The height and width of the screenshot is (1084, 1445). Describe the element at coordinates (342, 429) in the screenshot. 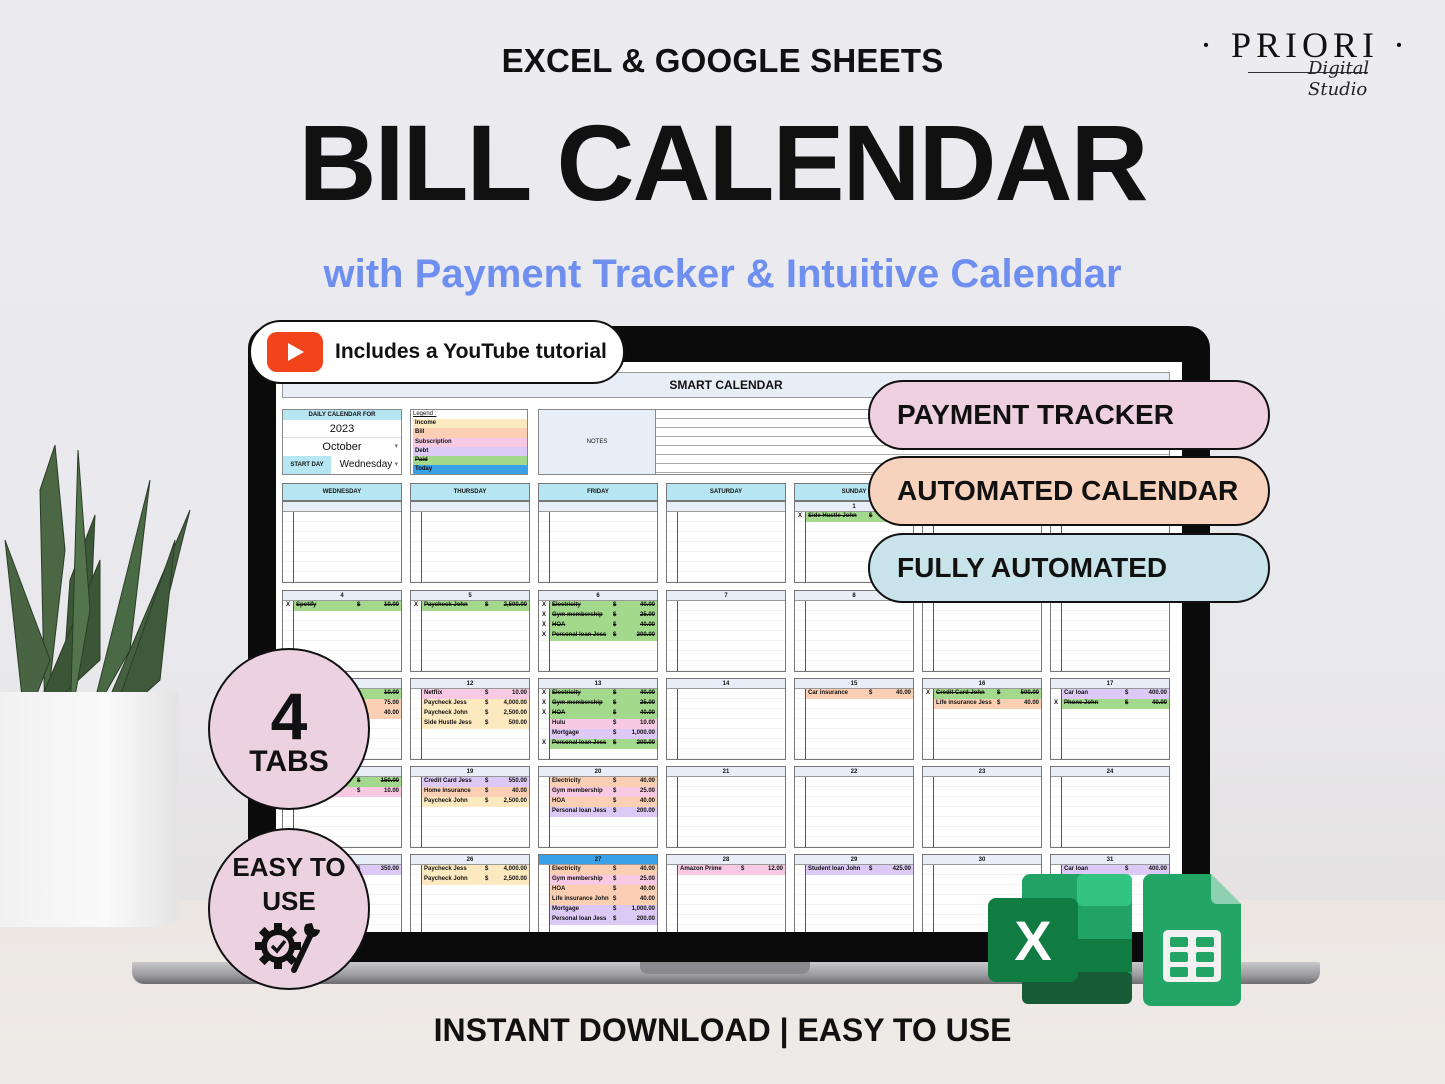

I see `year-field: 2023` at that location.